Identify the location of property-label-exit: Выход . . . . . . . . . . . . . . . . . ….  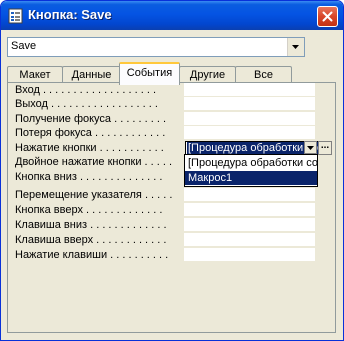
(86, 104).